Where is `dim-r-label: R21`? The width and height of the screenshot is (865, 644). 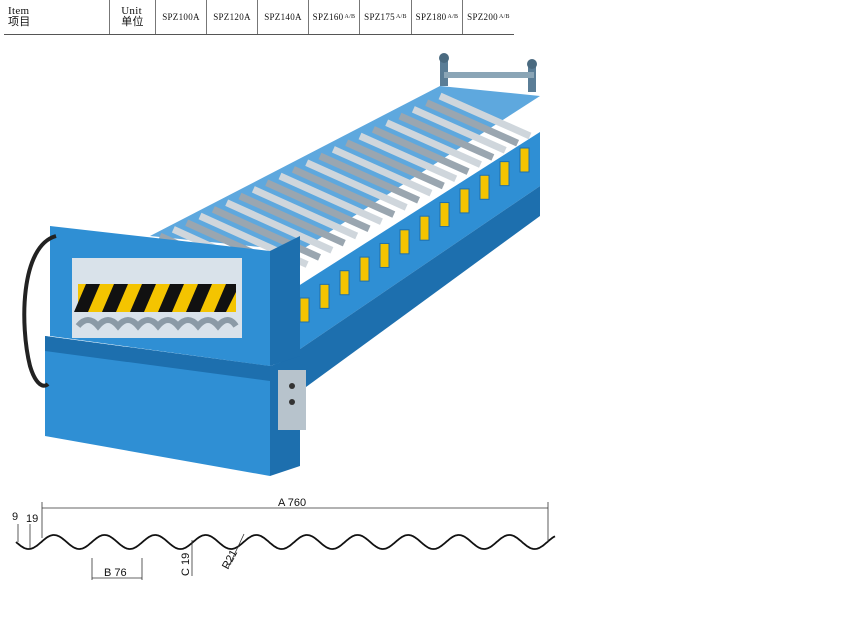
dim-r-label: R21 is located at coordinates (230, 559).